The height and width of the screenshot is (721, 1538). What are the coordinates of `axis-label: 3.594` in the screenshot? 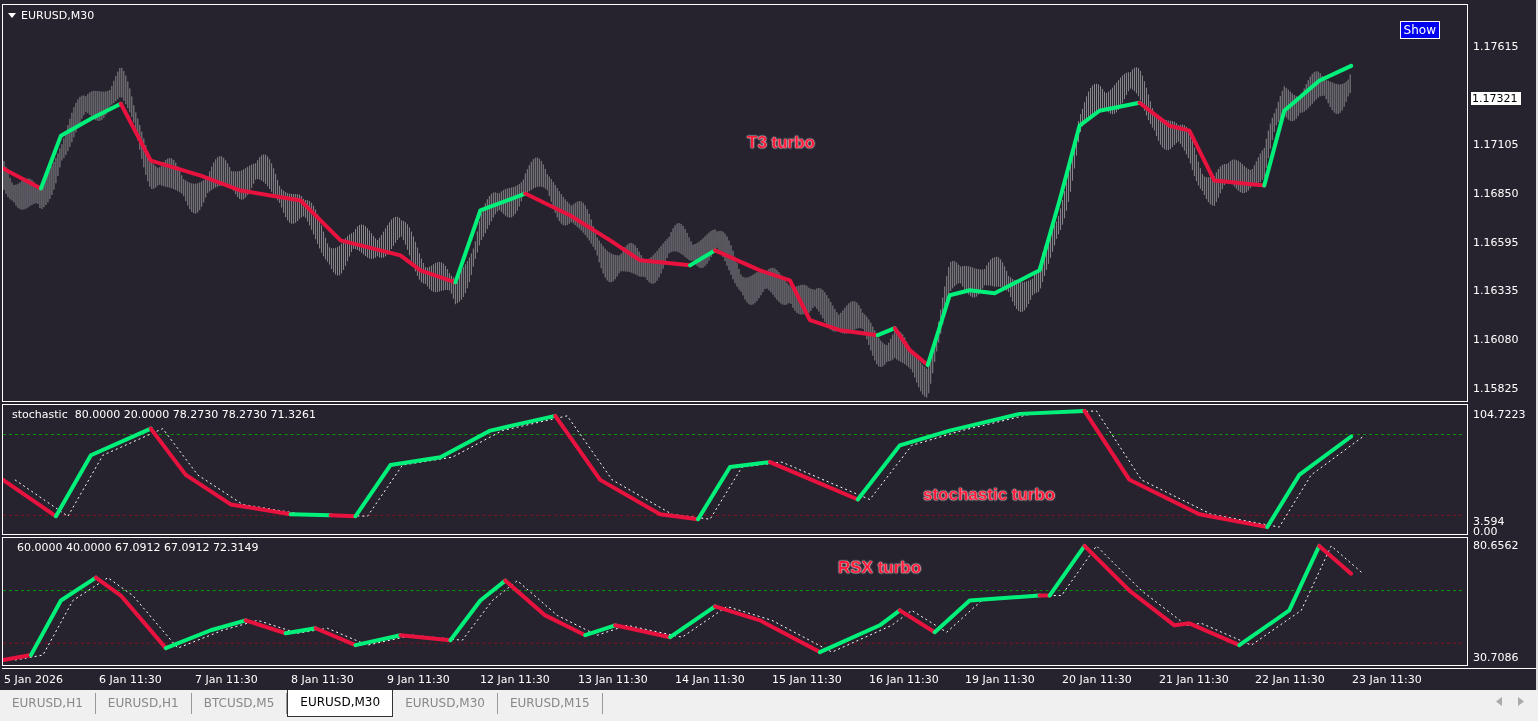 It's located at (1489, 521).